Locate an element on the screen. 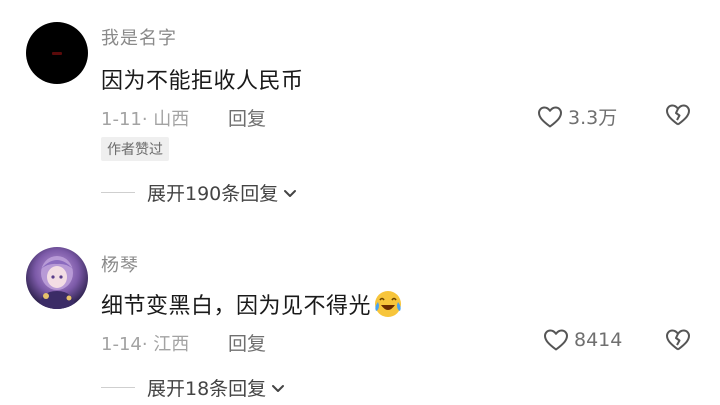 This screenshot has width=720, height=405. anime-girl-avatar-image is located at coordinates (57, 282).